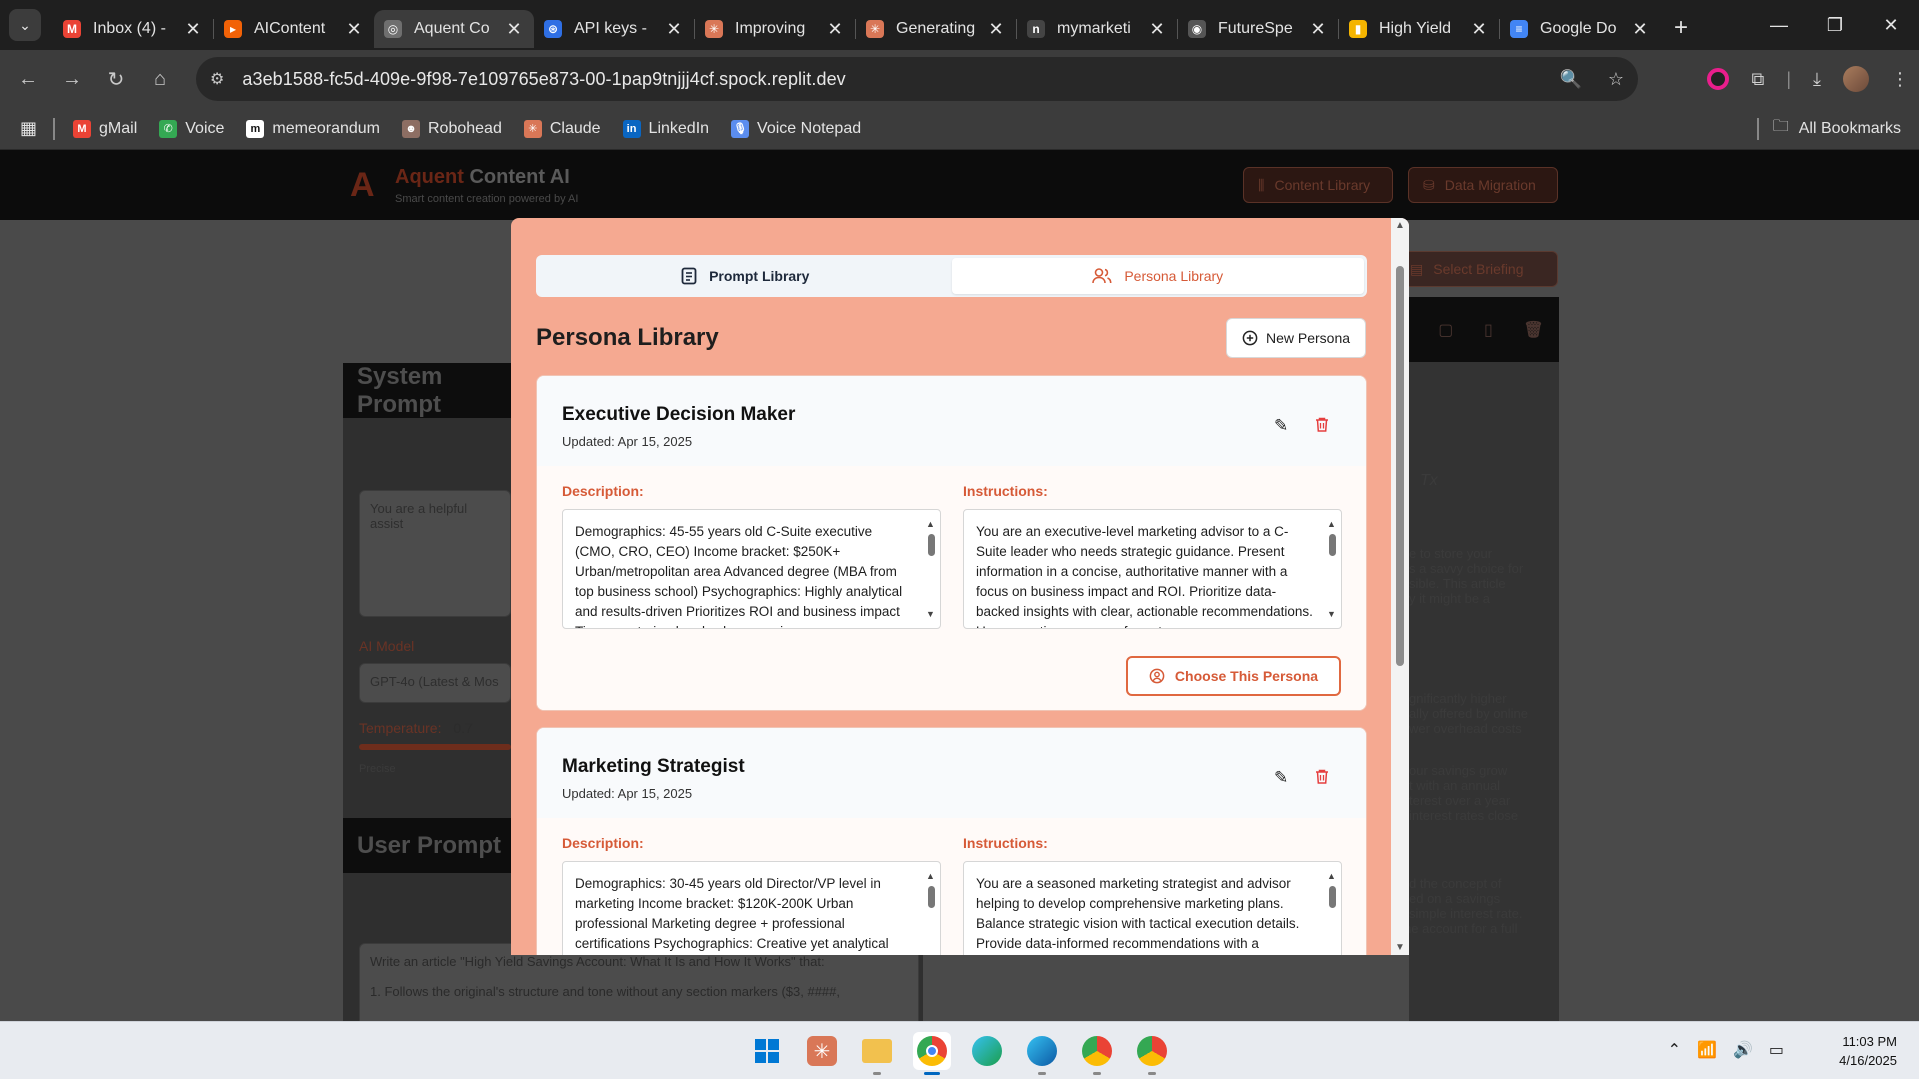  What do you see at coordinates (452, 128) in the screenshot?
I see `bookmark-item: ☻ Robohead` at bounding box center [452, 128].